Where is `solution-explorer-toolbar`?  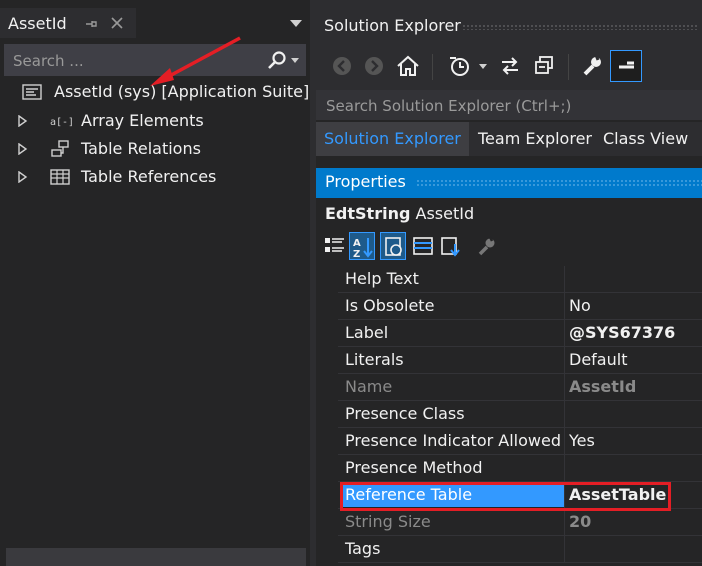
solution-explorer-toolbar is located at coordinates (509, 67).